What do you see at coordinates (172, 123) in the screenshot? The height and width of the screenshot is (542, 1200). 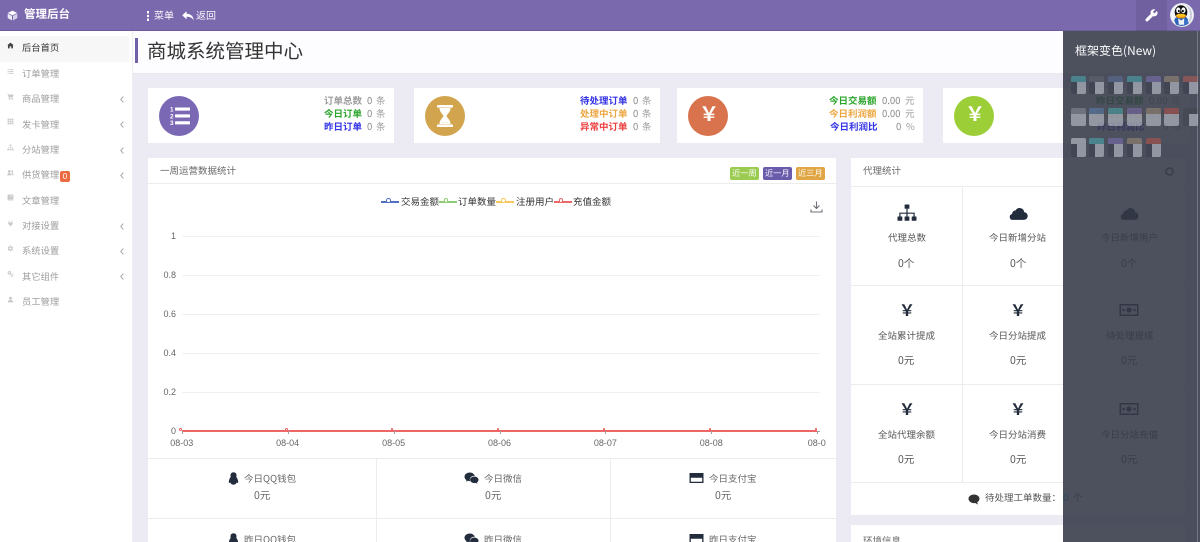 I see `svg-text: 3` at bounding box center [172, 123].